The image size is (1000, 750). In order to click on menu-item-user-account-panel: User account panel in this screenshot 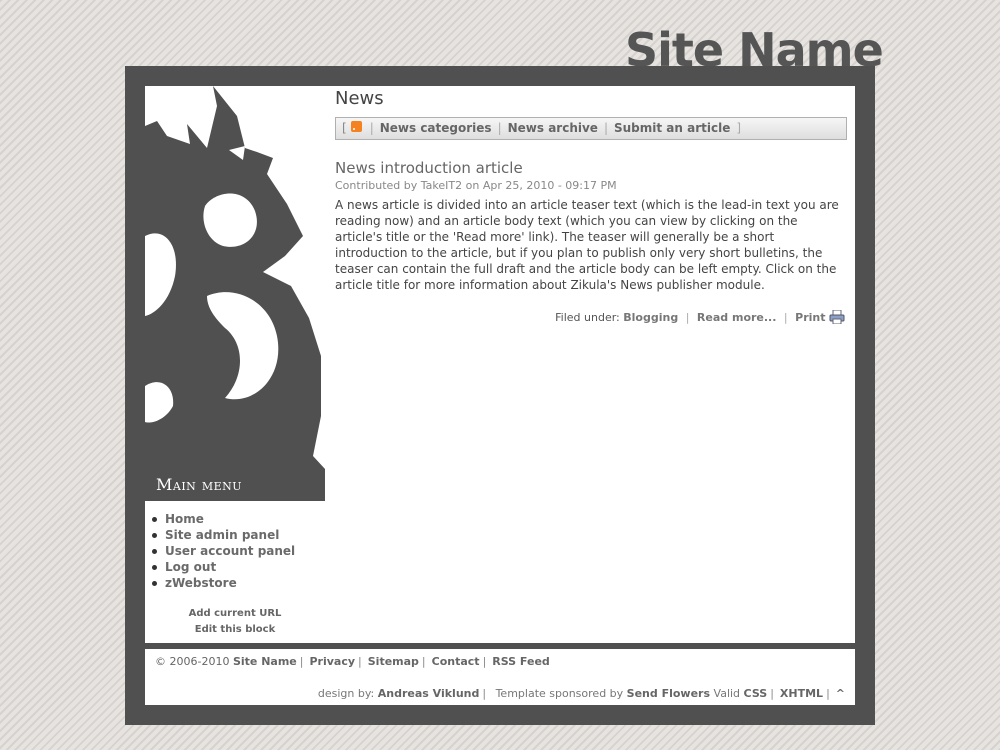, I will do `click(222, 551)`.